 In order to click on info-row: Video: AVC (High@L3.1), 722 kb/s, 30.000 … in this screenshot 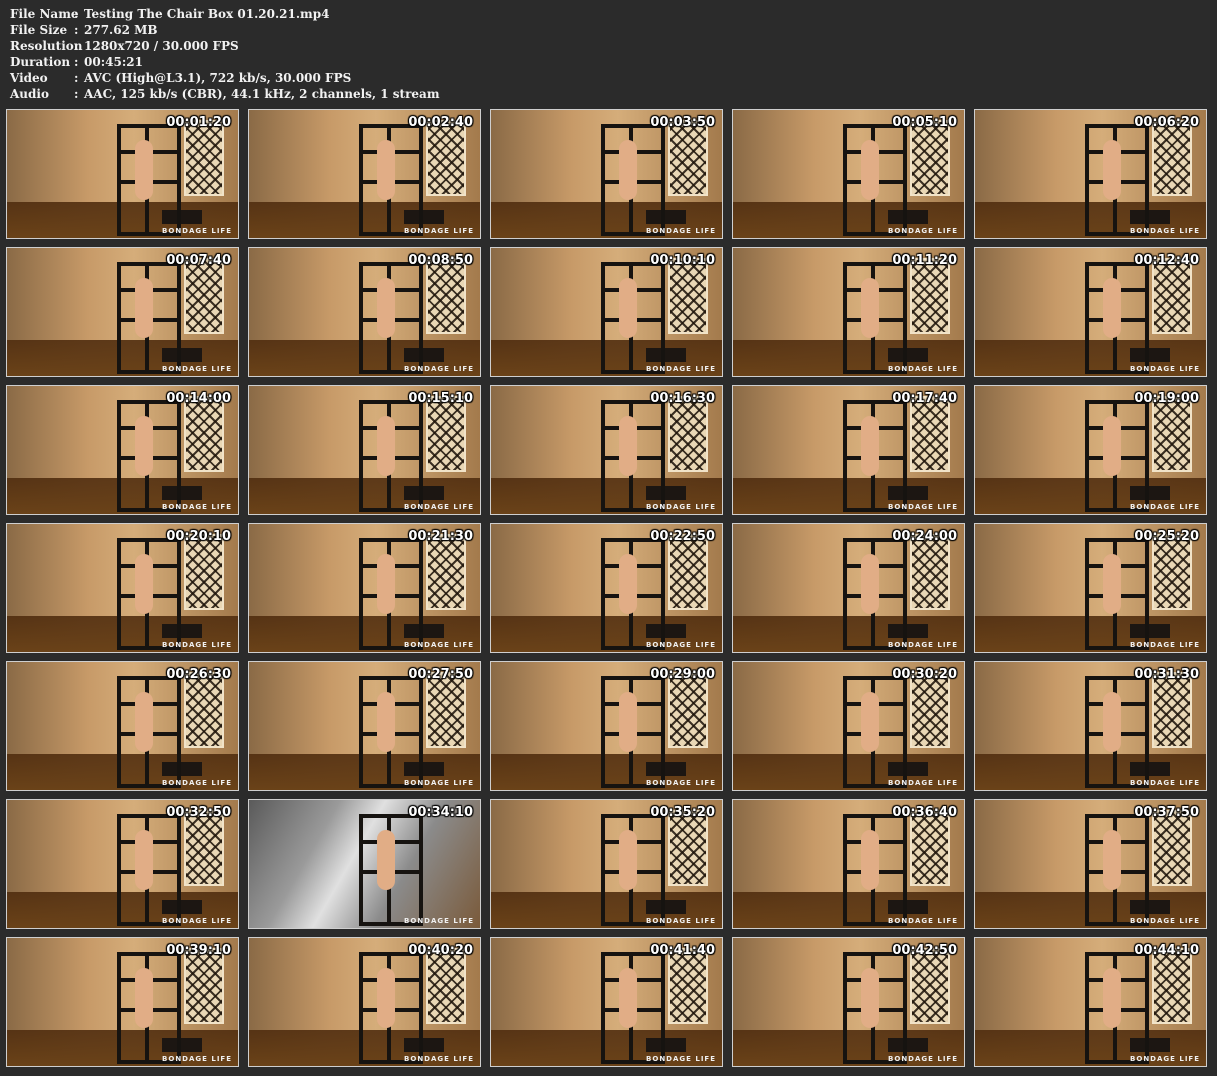, I will do `click(225, 78)`.